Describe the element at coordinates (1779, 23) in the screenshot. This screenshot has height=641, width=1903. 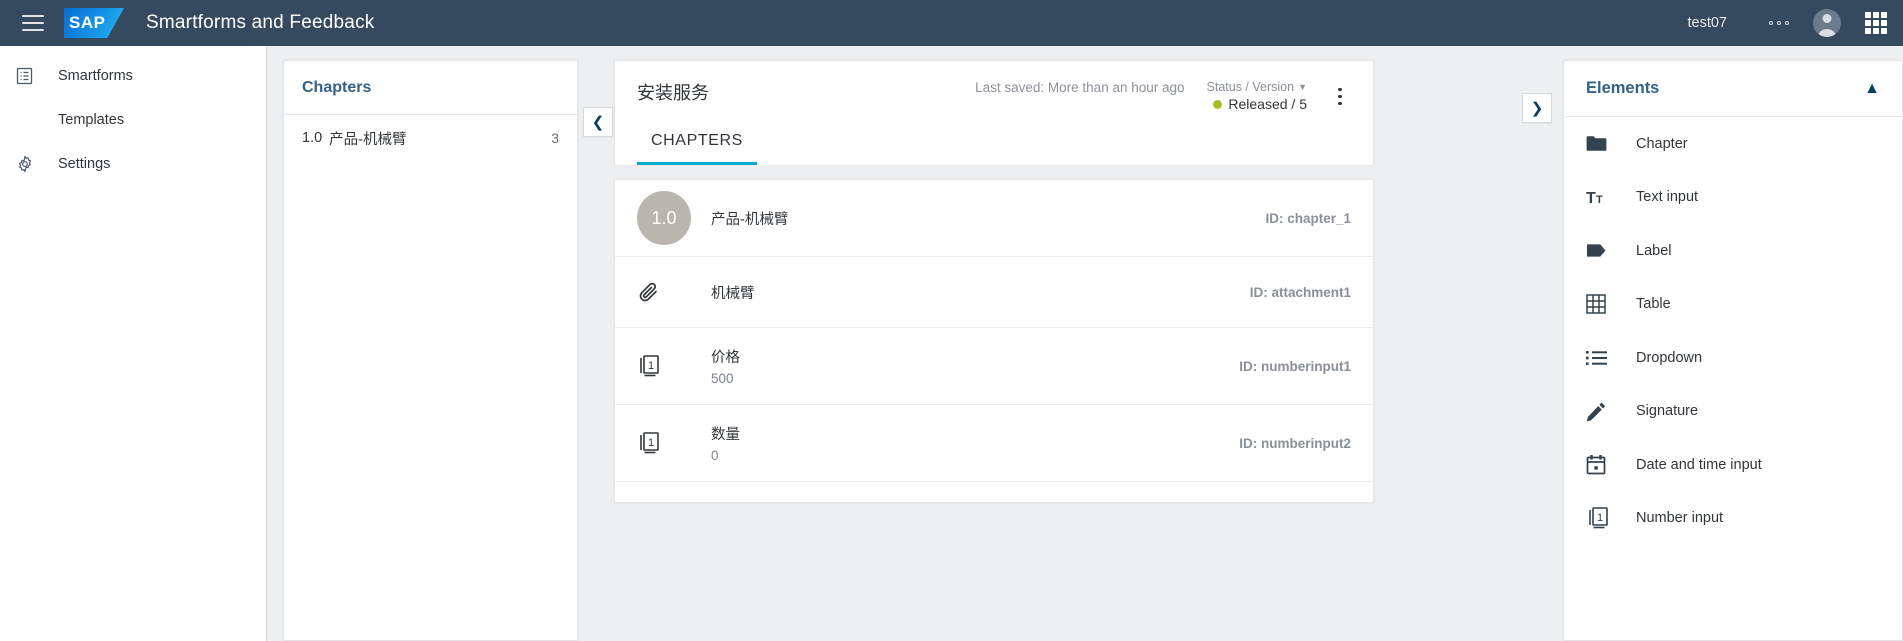
I see `more-horizontal-icon` at that location.